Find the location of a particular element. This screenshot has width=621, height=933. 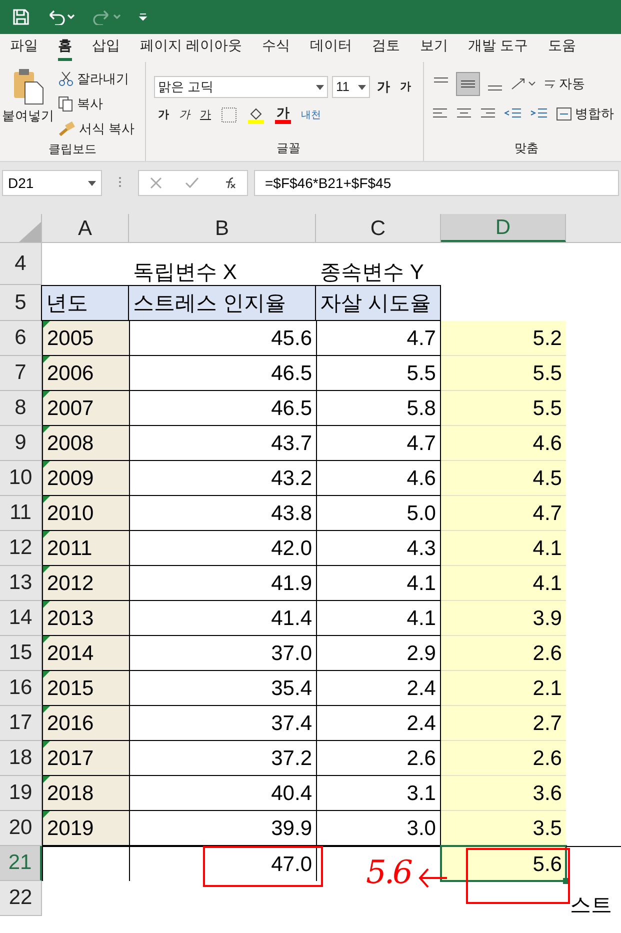

table-cell: 37.2 is located at coordinates (222, 758).